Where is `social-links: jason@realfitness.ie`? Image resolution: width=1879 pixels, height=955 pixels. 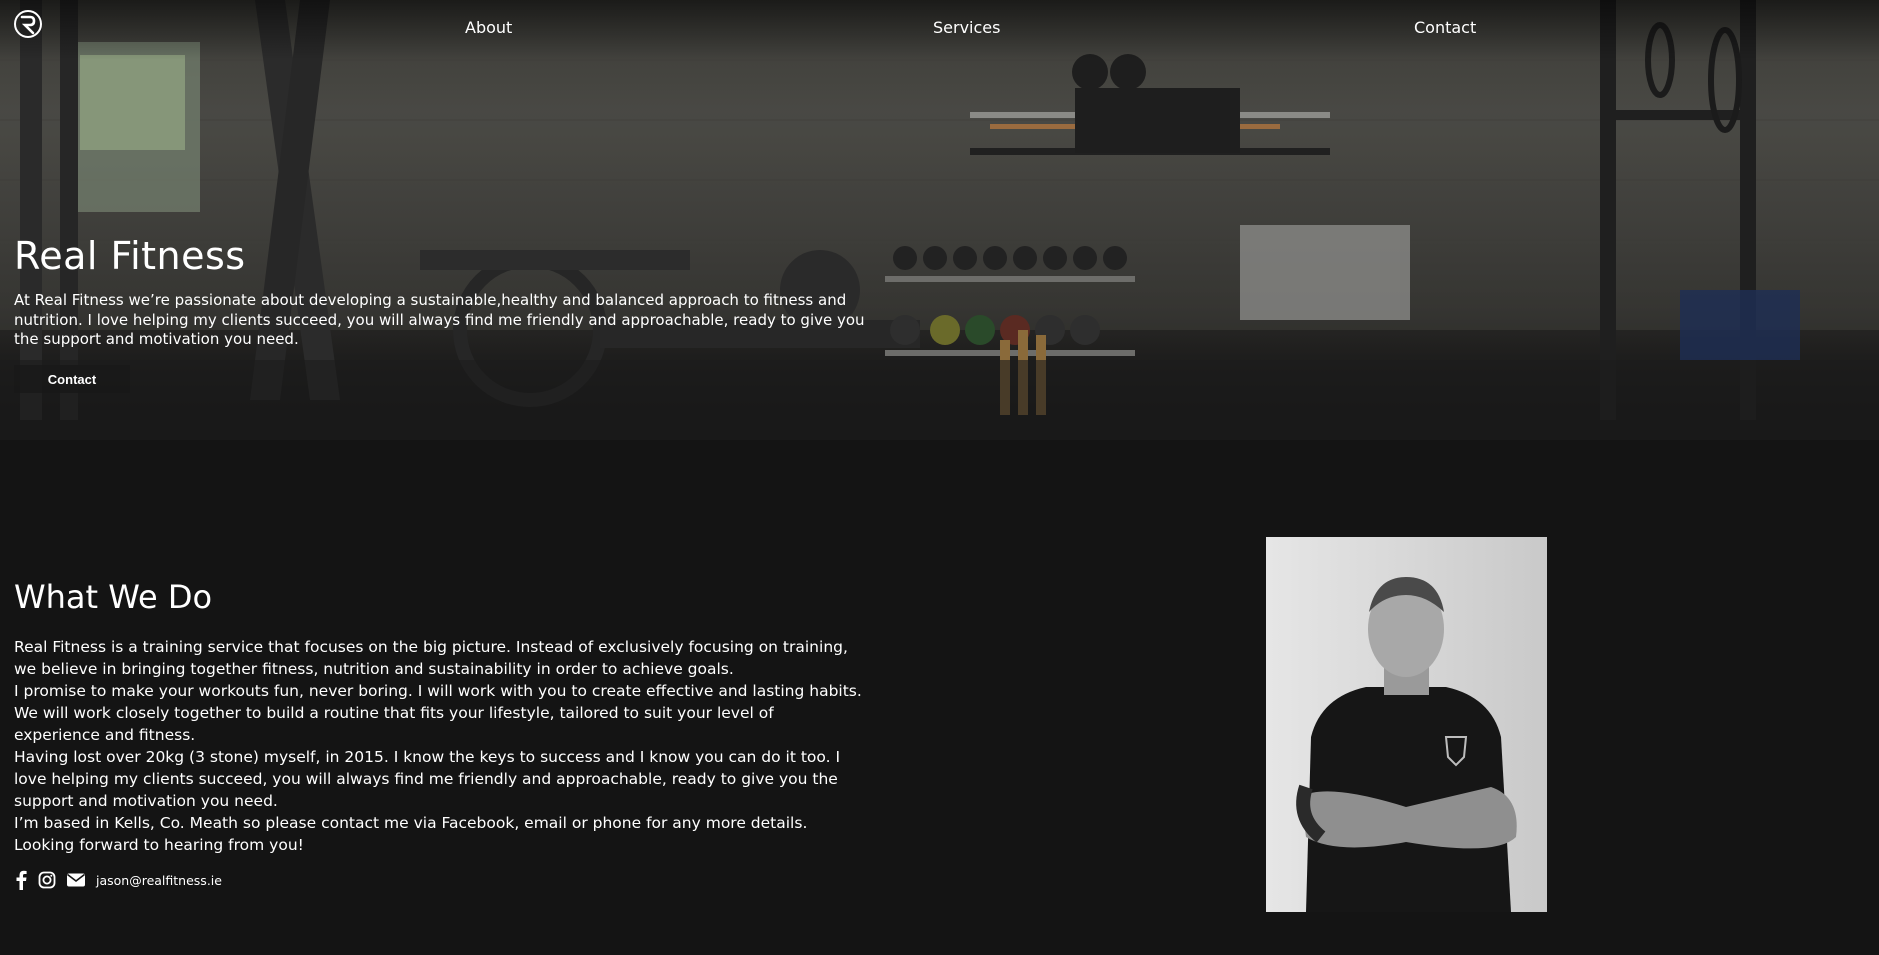 social-links: jason@realfitness.ie is located at coordinates (118, 880).